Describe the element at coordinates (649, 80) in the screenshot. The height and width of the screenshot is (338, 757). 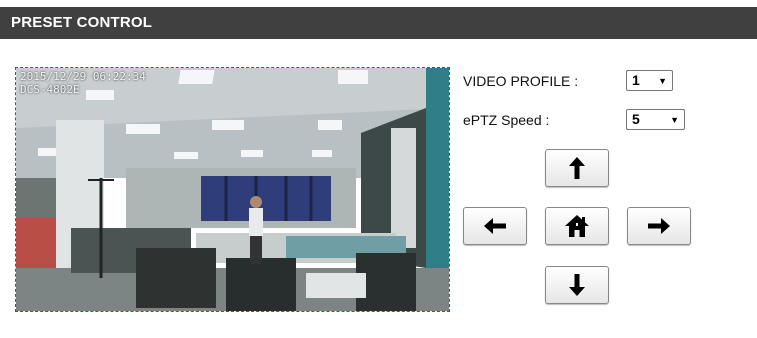
I see `video-profile-select: 1 ▼` at that location.